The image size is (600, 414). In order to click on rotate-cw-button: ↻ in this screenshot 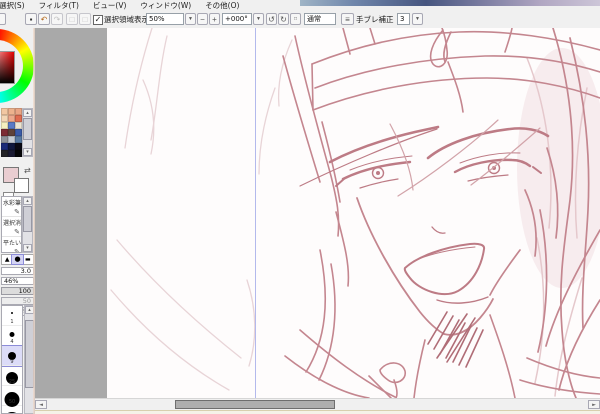, I will do `click(283, 19)`.